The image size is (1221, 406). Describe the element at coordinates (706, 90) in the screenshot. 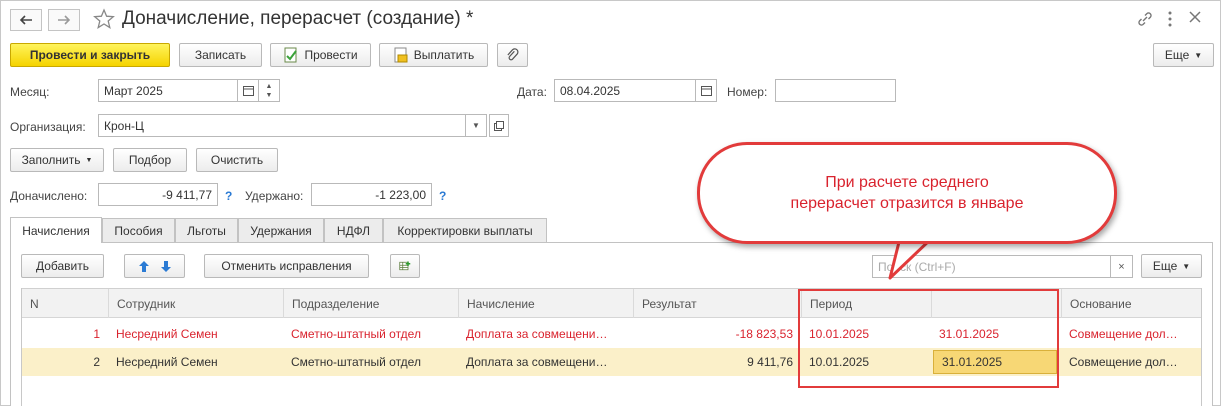

I see `date-calendar-icon` at that location.